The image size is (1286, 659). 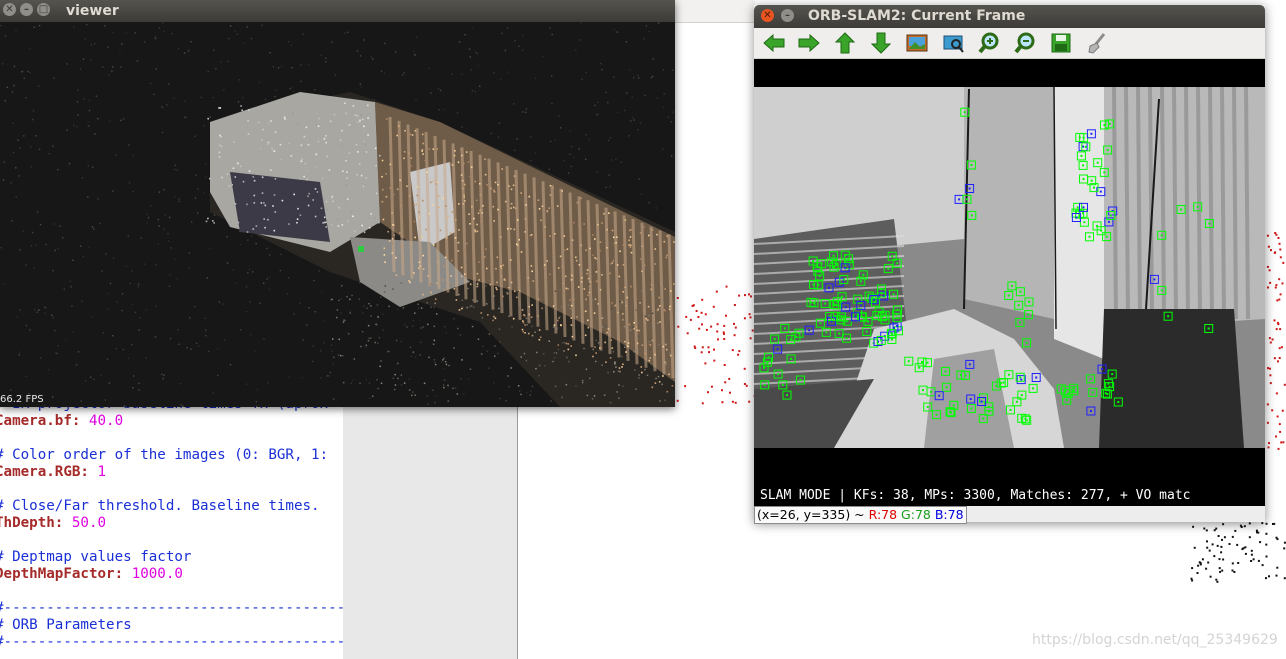 What do you see at coordinates (27, 523) in the screenshot?
I see `config-key: ThDepth` at bounding box center [27, 523].